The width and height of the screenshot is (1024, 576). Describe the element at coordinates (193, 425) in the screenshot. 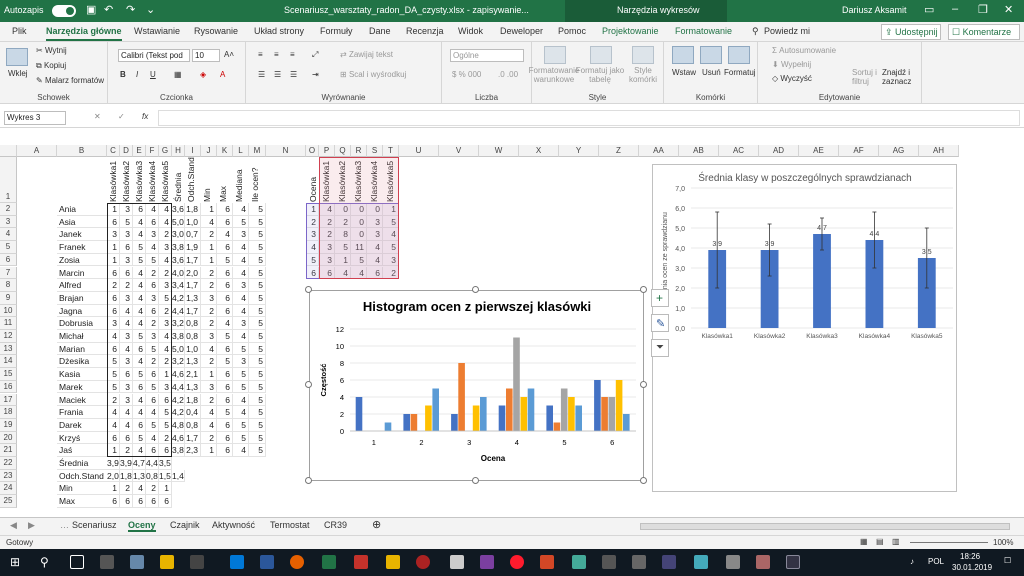

I see `table-cell: 0,8` at that location.